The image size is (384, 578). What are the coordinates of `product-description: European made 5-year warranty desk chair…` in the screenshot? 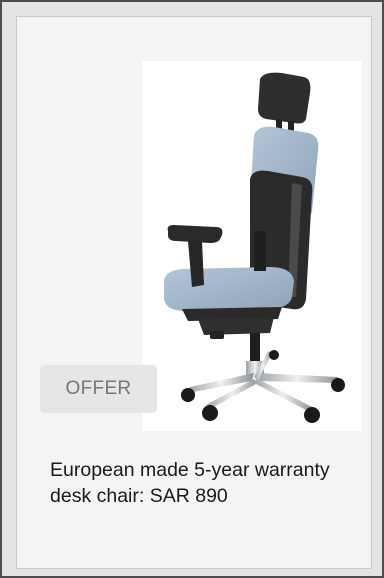 It's located at (209, 483).